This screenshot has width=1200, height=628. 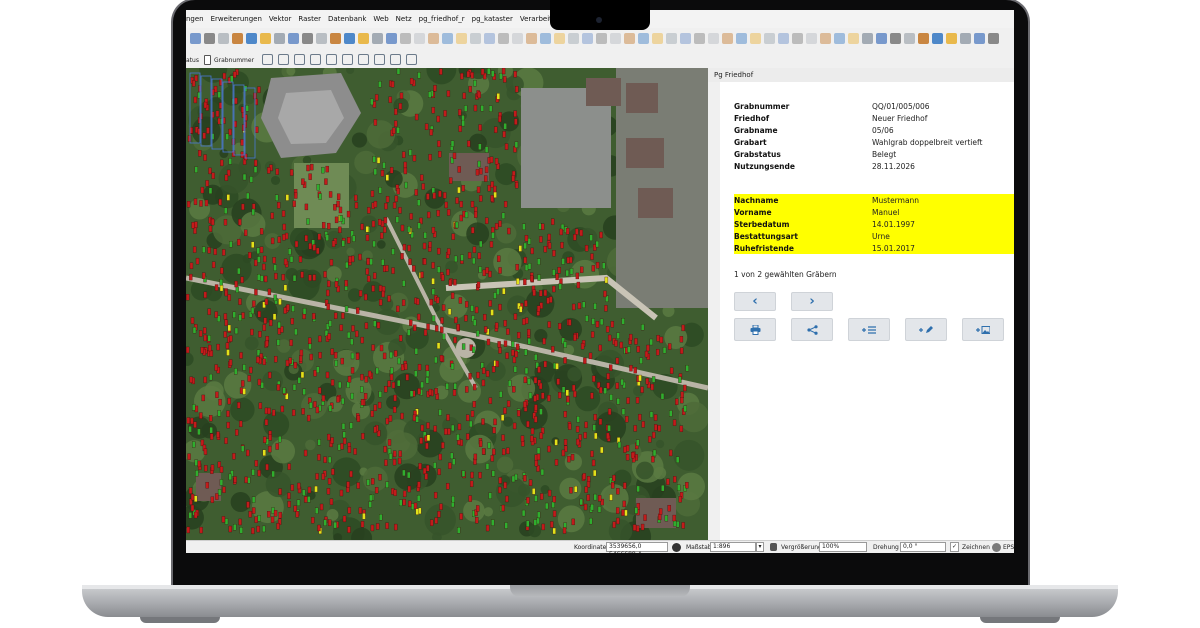 I want to click on add-record-button, so click(x=869, y=329).